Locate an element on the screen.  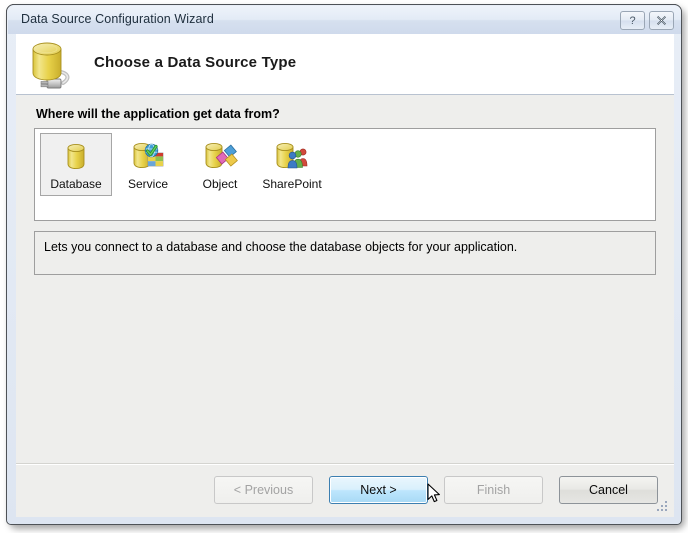
footer-bar: < Previous Next > Finish Cancel is located at coordinates (345, 491).